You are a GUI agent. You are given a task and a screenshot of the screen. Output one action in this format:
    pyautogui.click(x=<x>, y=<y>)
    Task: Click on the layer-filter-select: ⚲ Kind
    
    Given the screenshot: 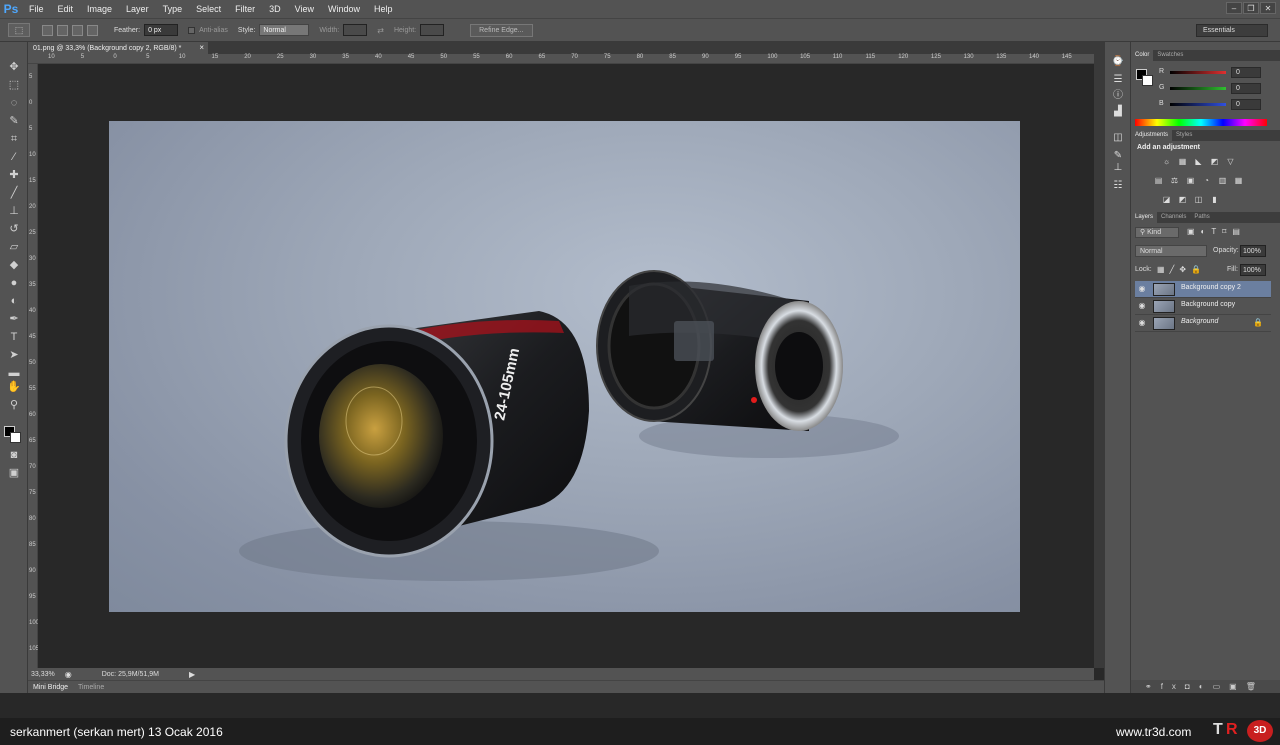 What is the action you would take?
    pyautogui.click(x=1157, y=232)
    